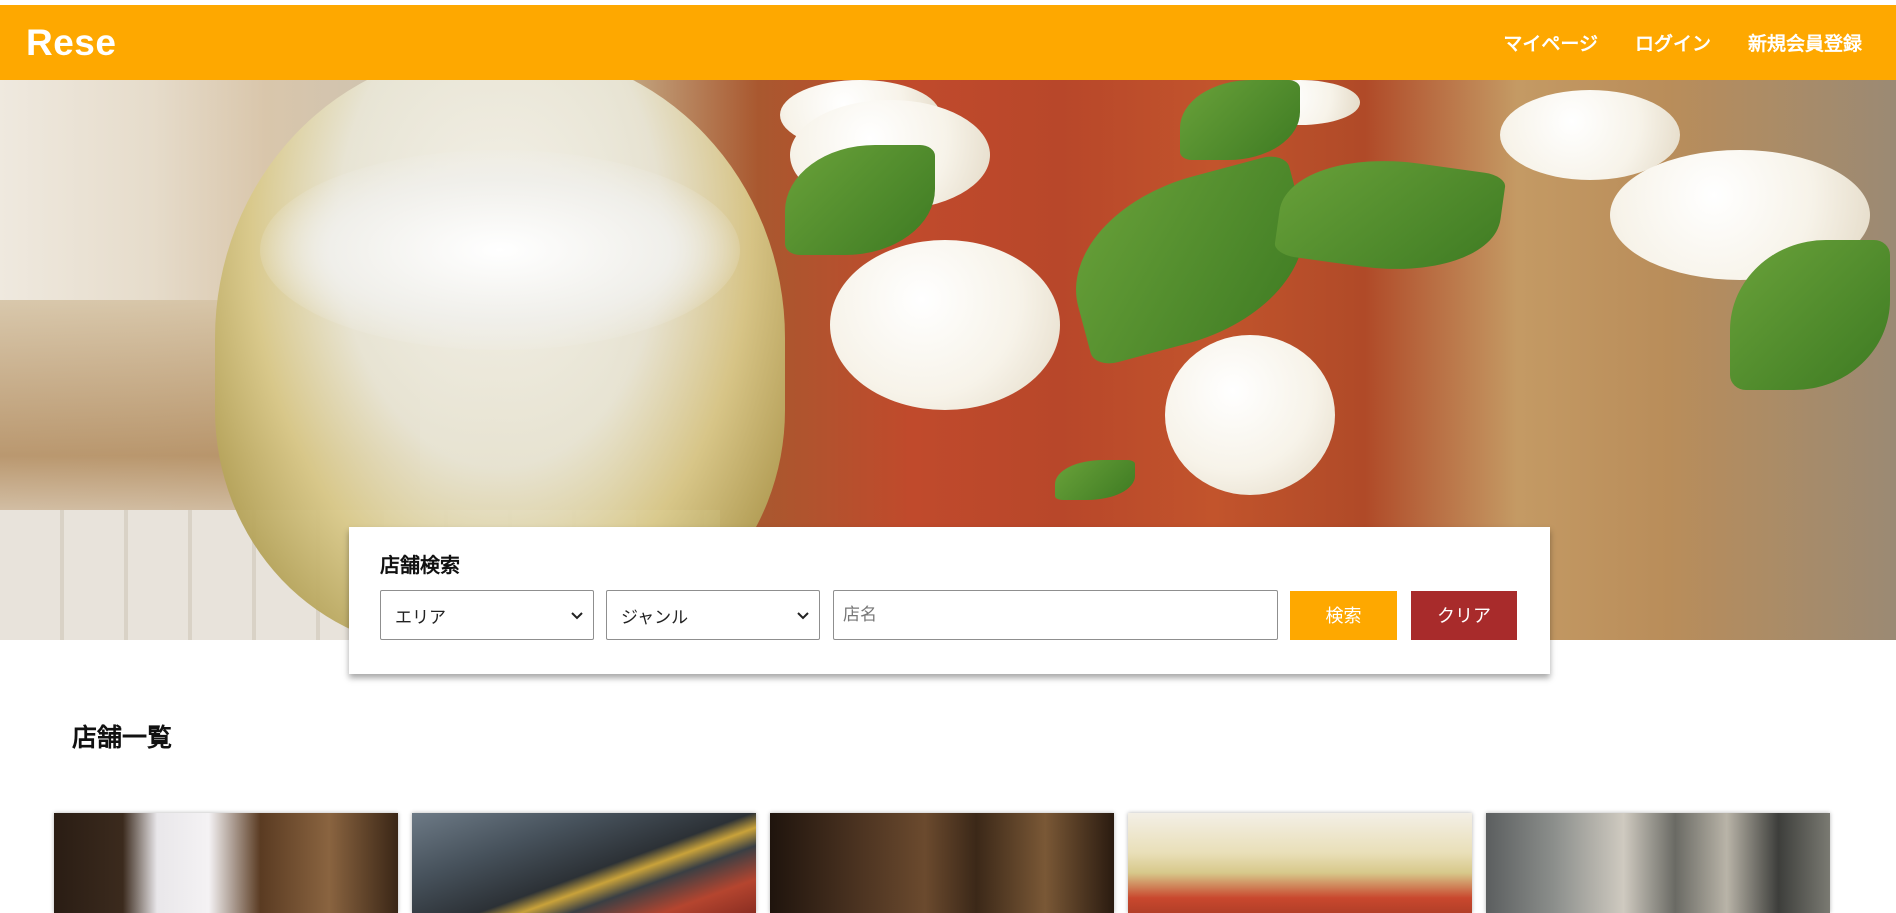 This screenshot has width=1896, height=913. I want to click on logo: Rese, so click(71, 43).